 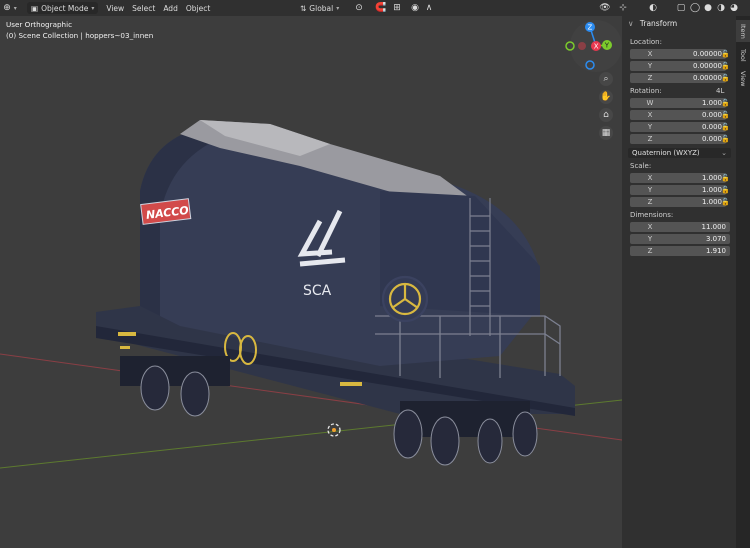 What do you see at coordinates (743, 79) in the screenshot?
I see `tab-view: View` at bounding box center [743, 79].